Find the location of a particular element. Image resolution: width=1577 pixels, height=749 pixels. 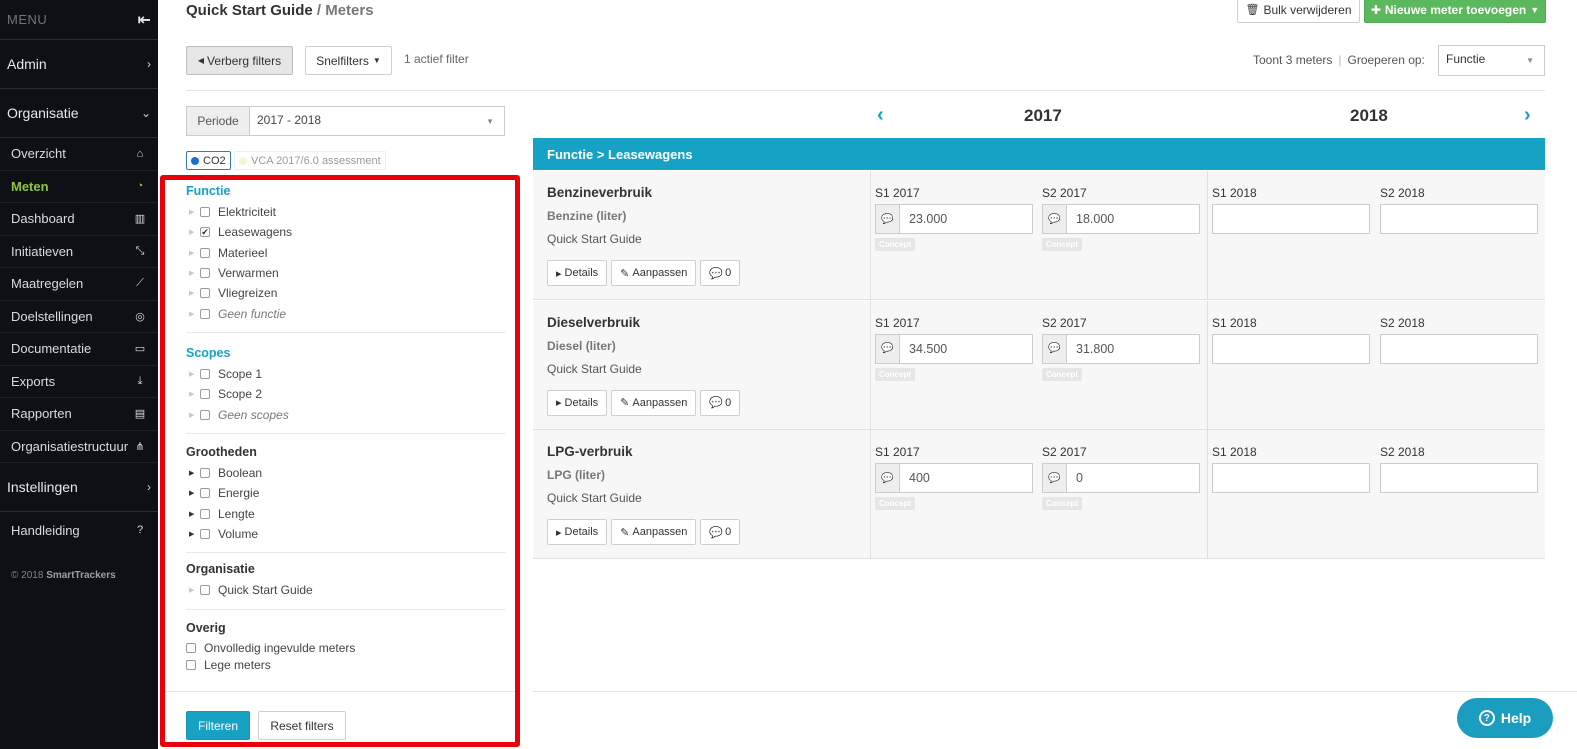

sidebar-item-maatregelen: Maatregelen ⟋ is located at coordinates (79, 284).